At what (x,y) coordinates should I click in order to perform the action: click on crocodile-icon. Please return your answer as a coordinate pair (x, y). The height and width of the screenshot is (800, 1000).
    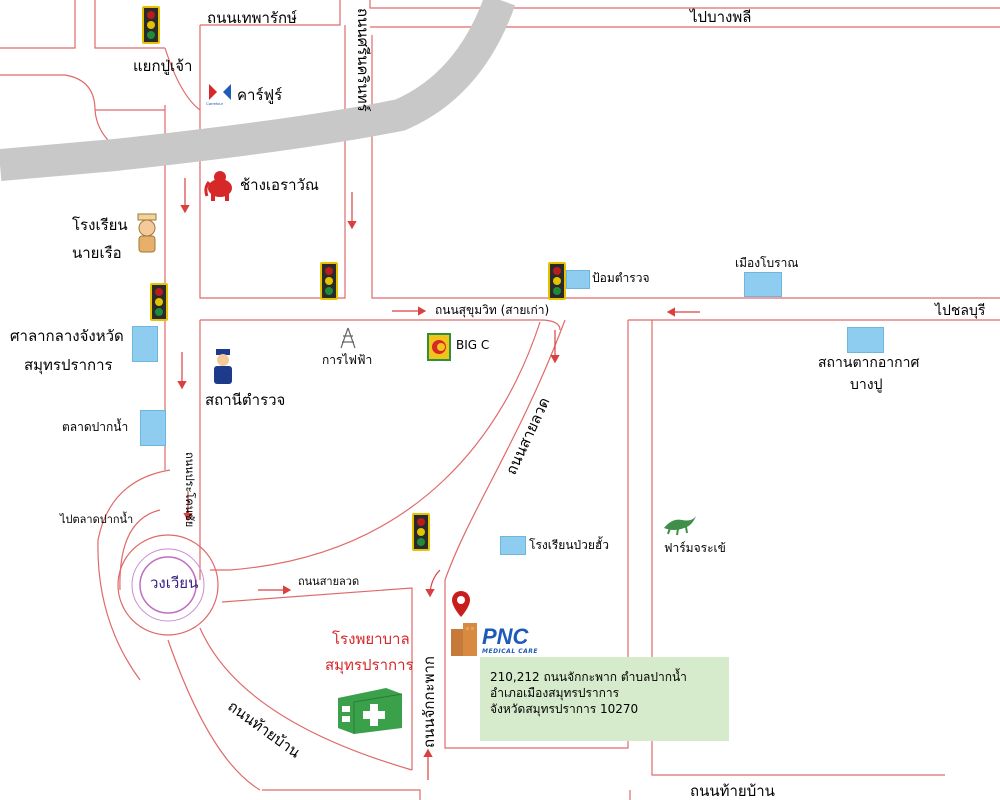
    Looking at the image, I should click on (680, 526).